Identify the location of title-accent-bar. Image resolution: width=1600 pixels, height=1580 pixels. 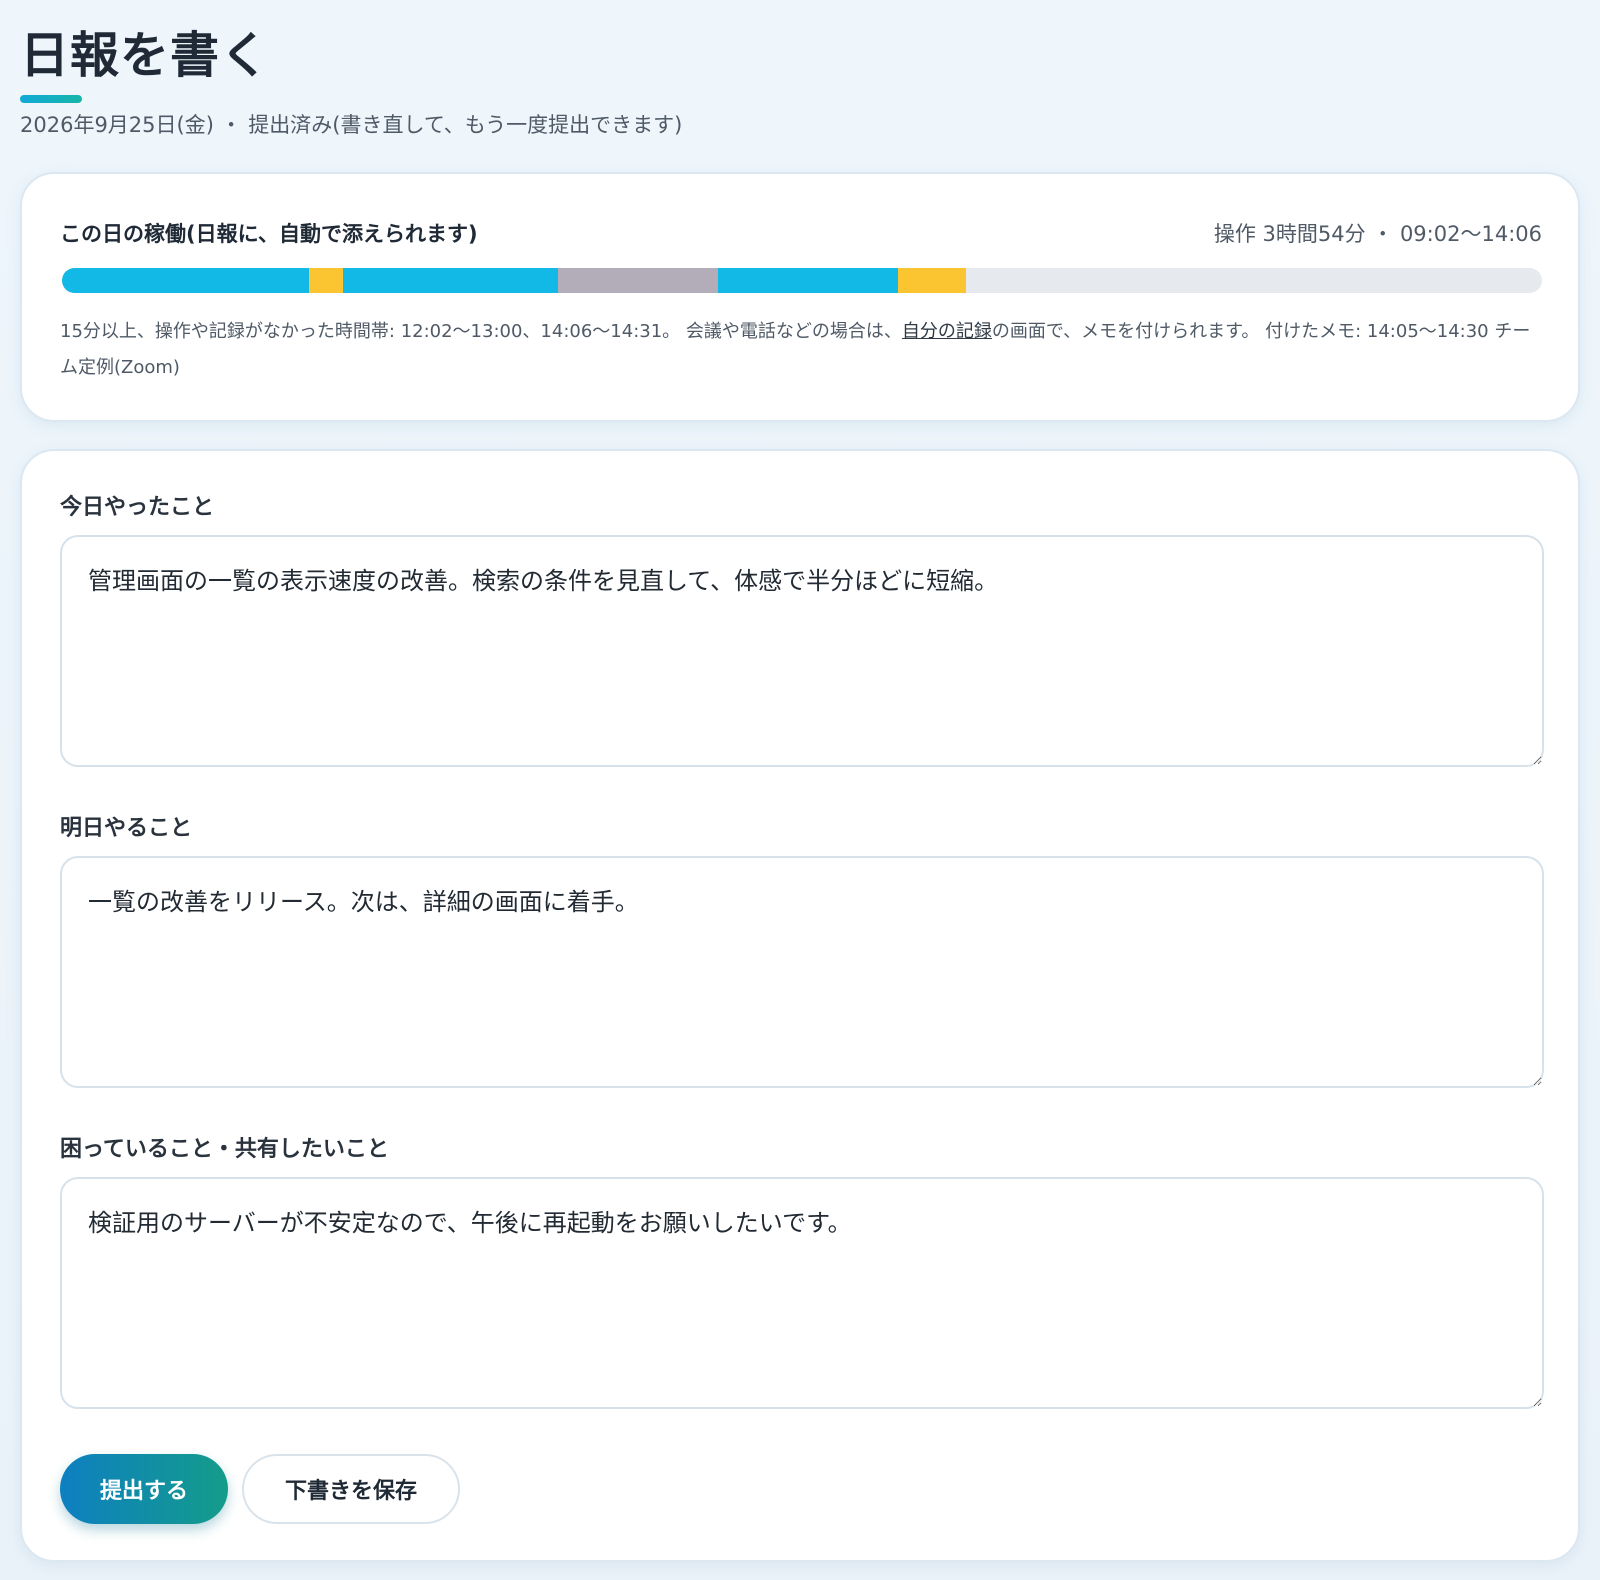
(51, 99).